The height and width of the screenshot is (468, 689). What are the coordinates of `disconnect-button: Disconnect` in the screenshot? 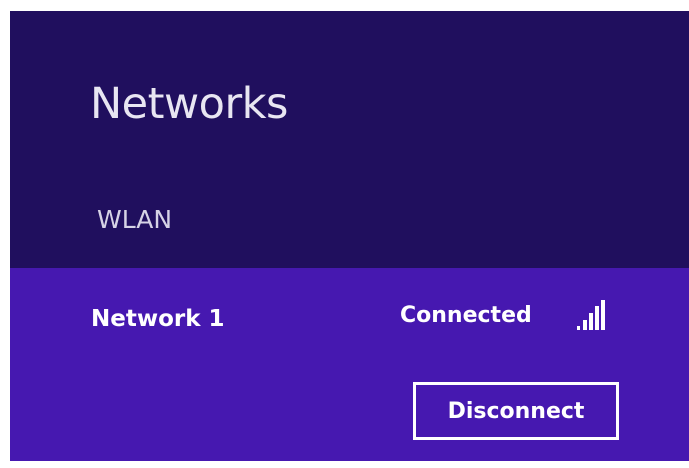 It's located at (516, 411).